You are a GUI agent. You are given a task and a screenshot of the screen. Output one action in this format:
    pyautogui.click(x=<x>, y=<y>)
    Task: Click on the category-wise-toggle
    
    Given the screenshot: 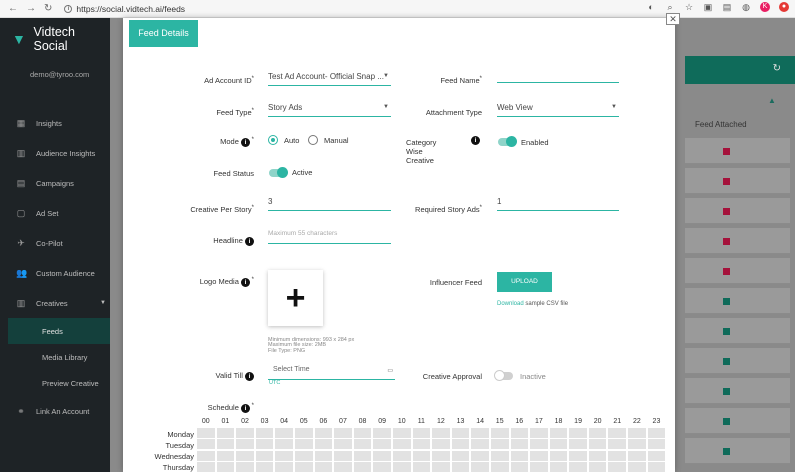 What is the action you would take?
    pyautogui.click(x=507, y=141)
    